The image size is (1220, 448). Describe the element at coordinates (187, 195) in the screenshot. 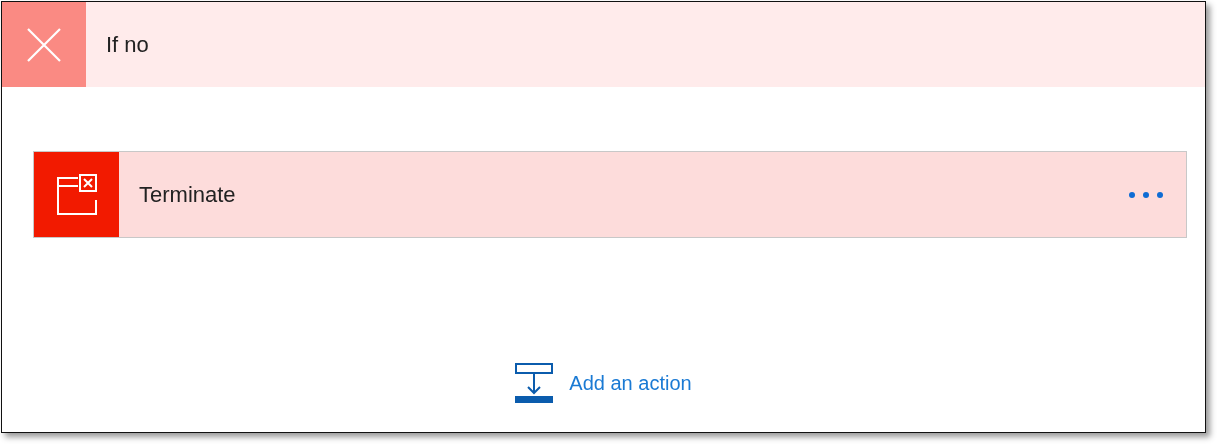

I see `action-title: Terminate` at that location.